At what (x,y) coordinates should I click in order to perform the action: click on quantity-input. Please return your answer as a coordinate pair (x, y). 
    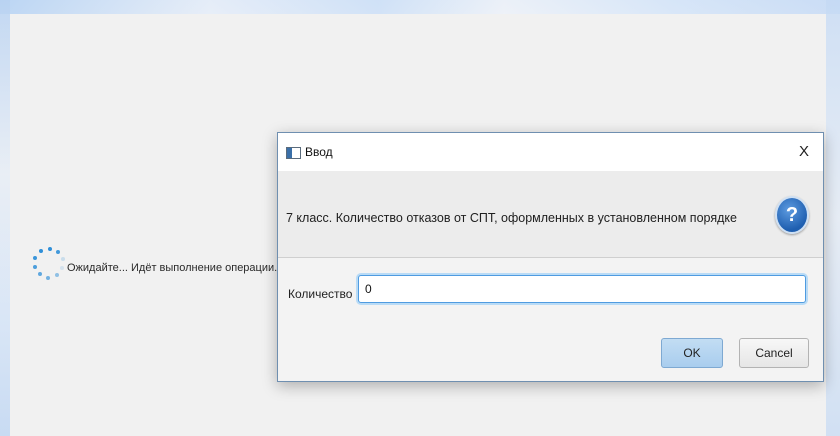
    Looking at the image, I should click on (582, 289).